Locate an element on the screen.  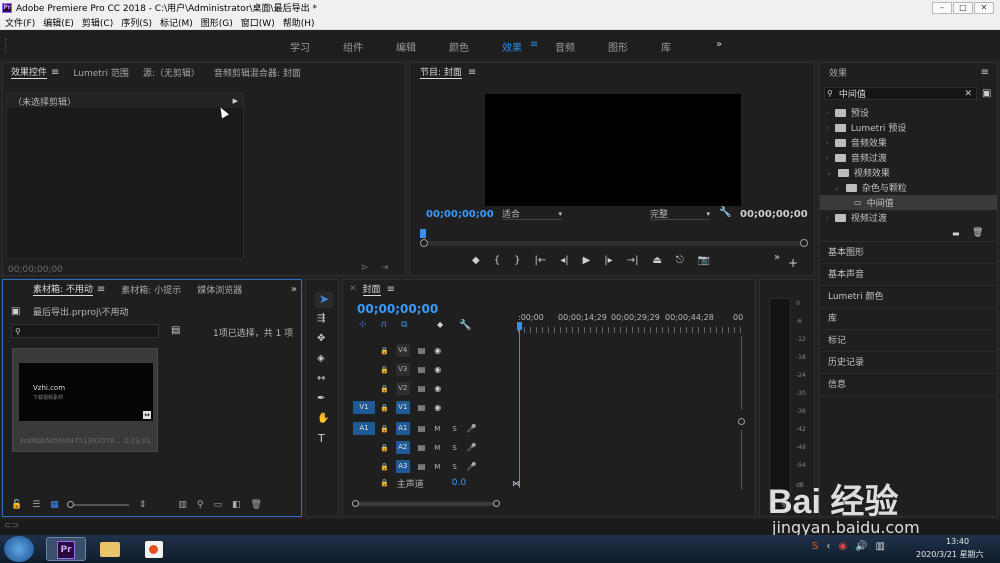
track-label-v2: V2 is located at coordinates (402, 388).